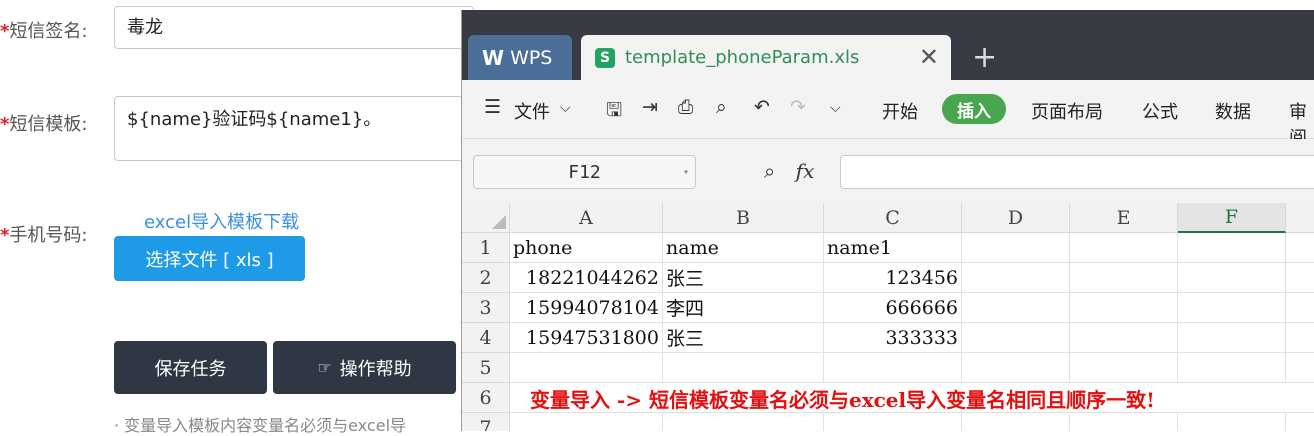 This screenshot has height=436, width=1314. Describe the element at coordinates (1232, 248) in the screenshot. I see `cell-f1` at that location.